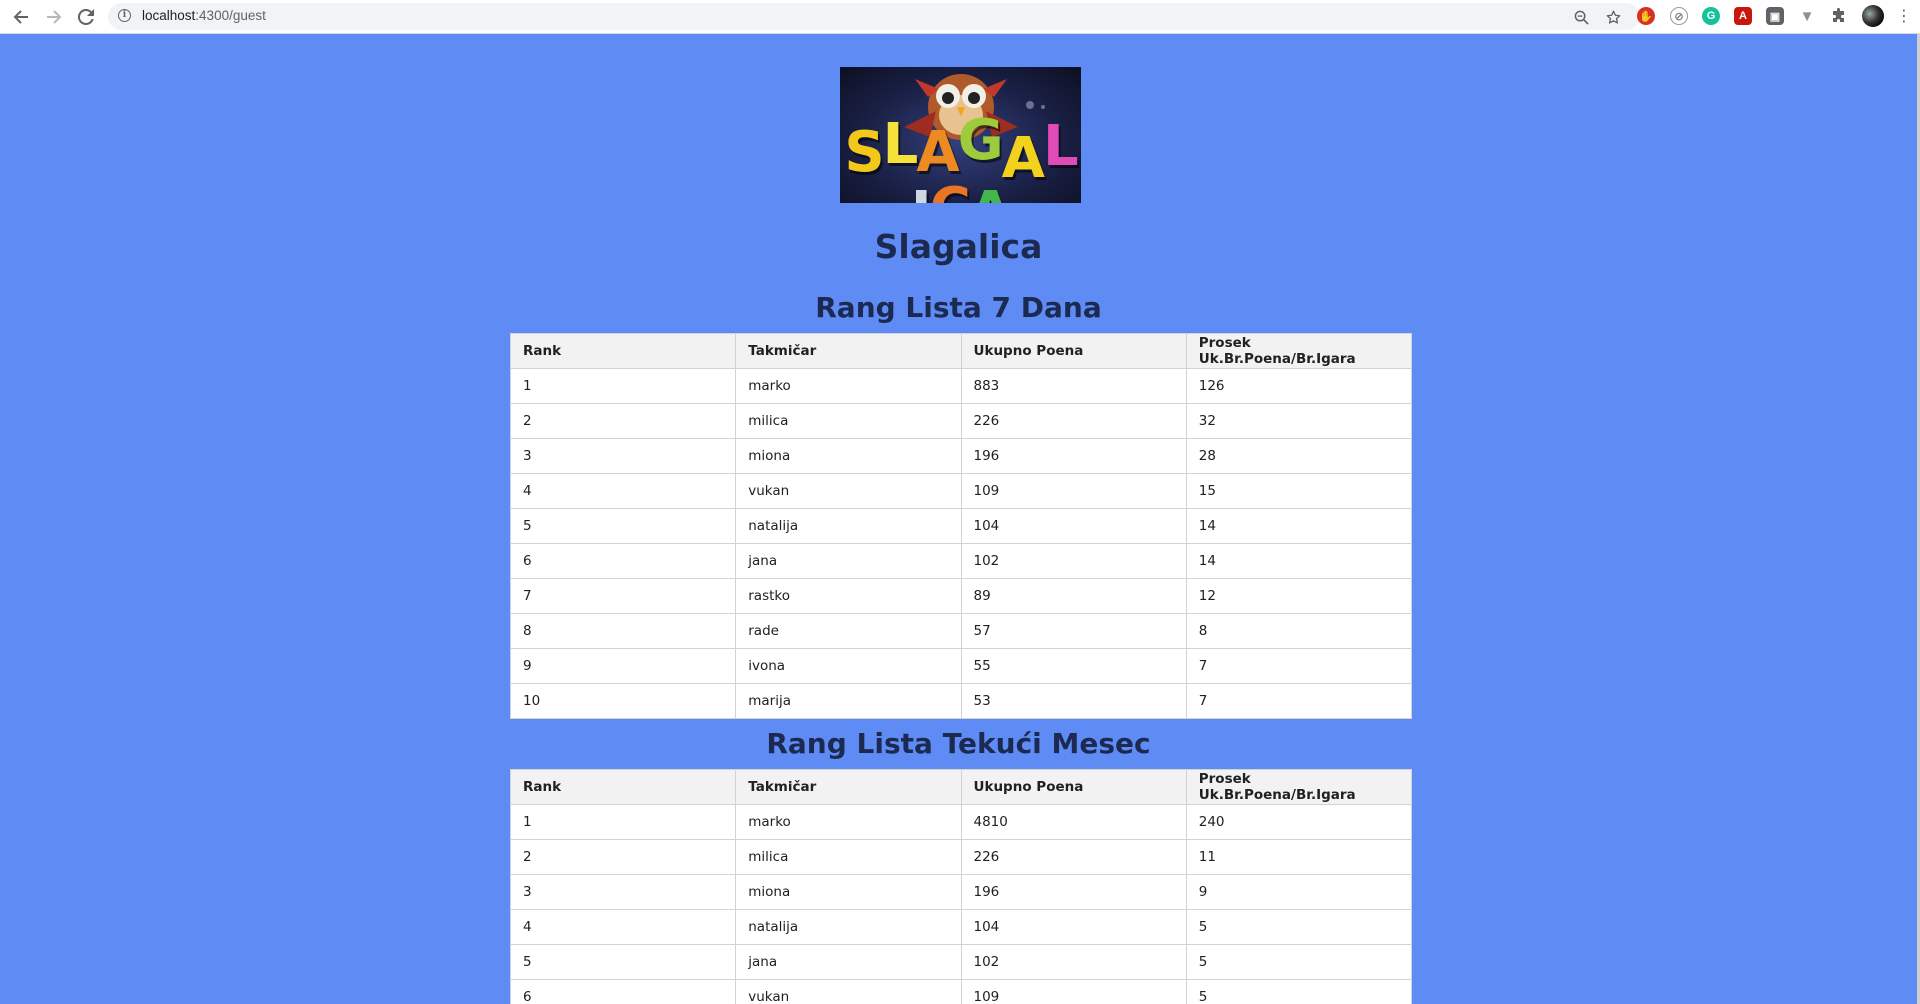 This screenshot has width=1920, height=1004. Describe the element at coordinates (1807, 16) in the screenshot. I see `vue-devtools-extension-icon: ▼` at that location.